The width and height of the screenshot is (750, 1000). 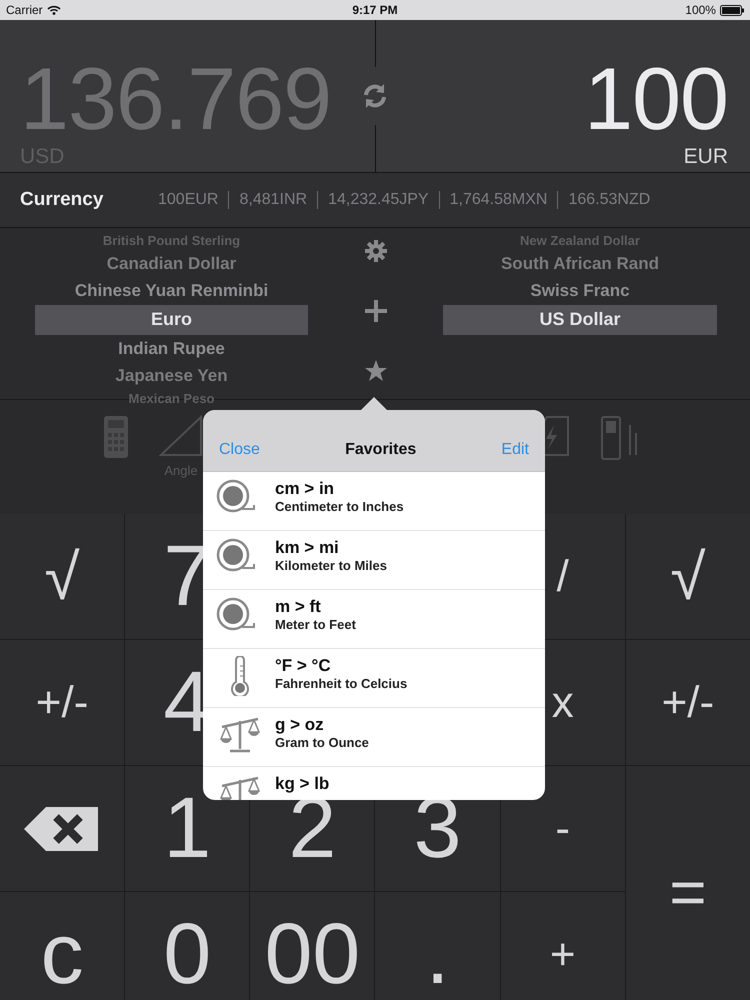 What do you see at coordinates (240, 734) in the screenshot?
I see `balance-scale-icon` at bounding box center [240, 734].